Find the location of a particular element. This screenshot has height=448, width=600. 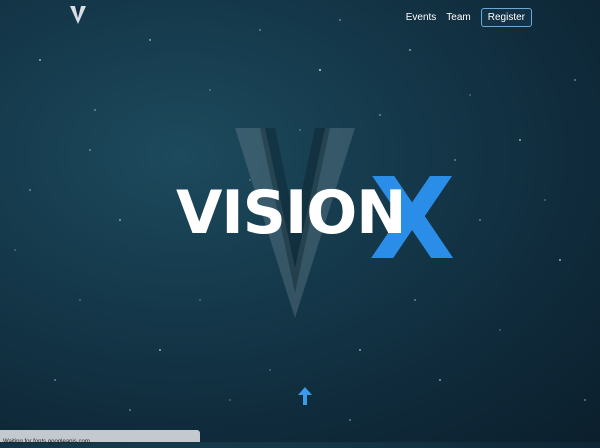

arrow-up-icon is located at coordinates (305, 396).